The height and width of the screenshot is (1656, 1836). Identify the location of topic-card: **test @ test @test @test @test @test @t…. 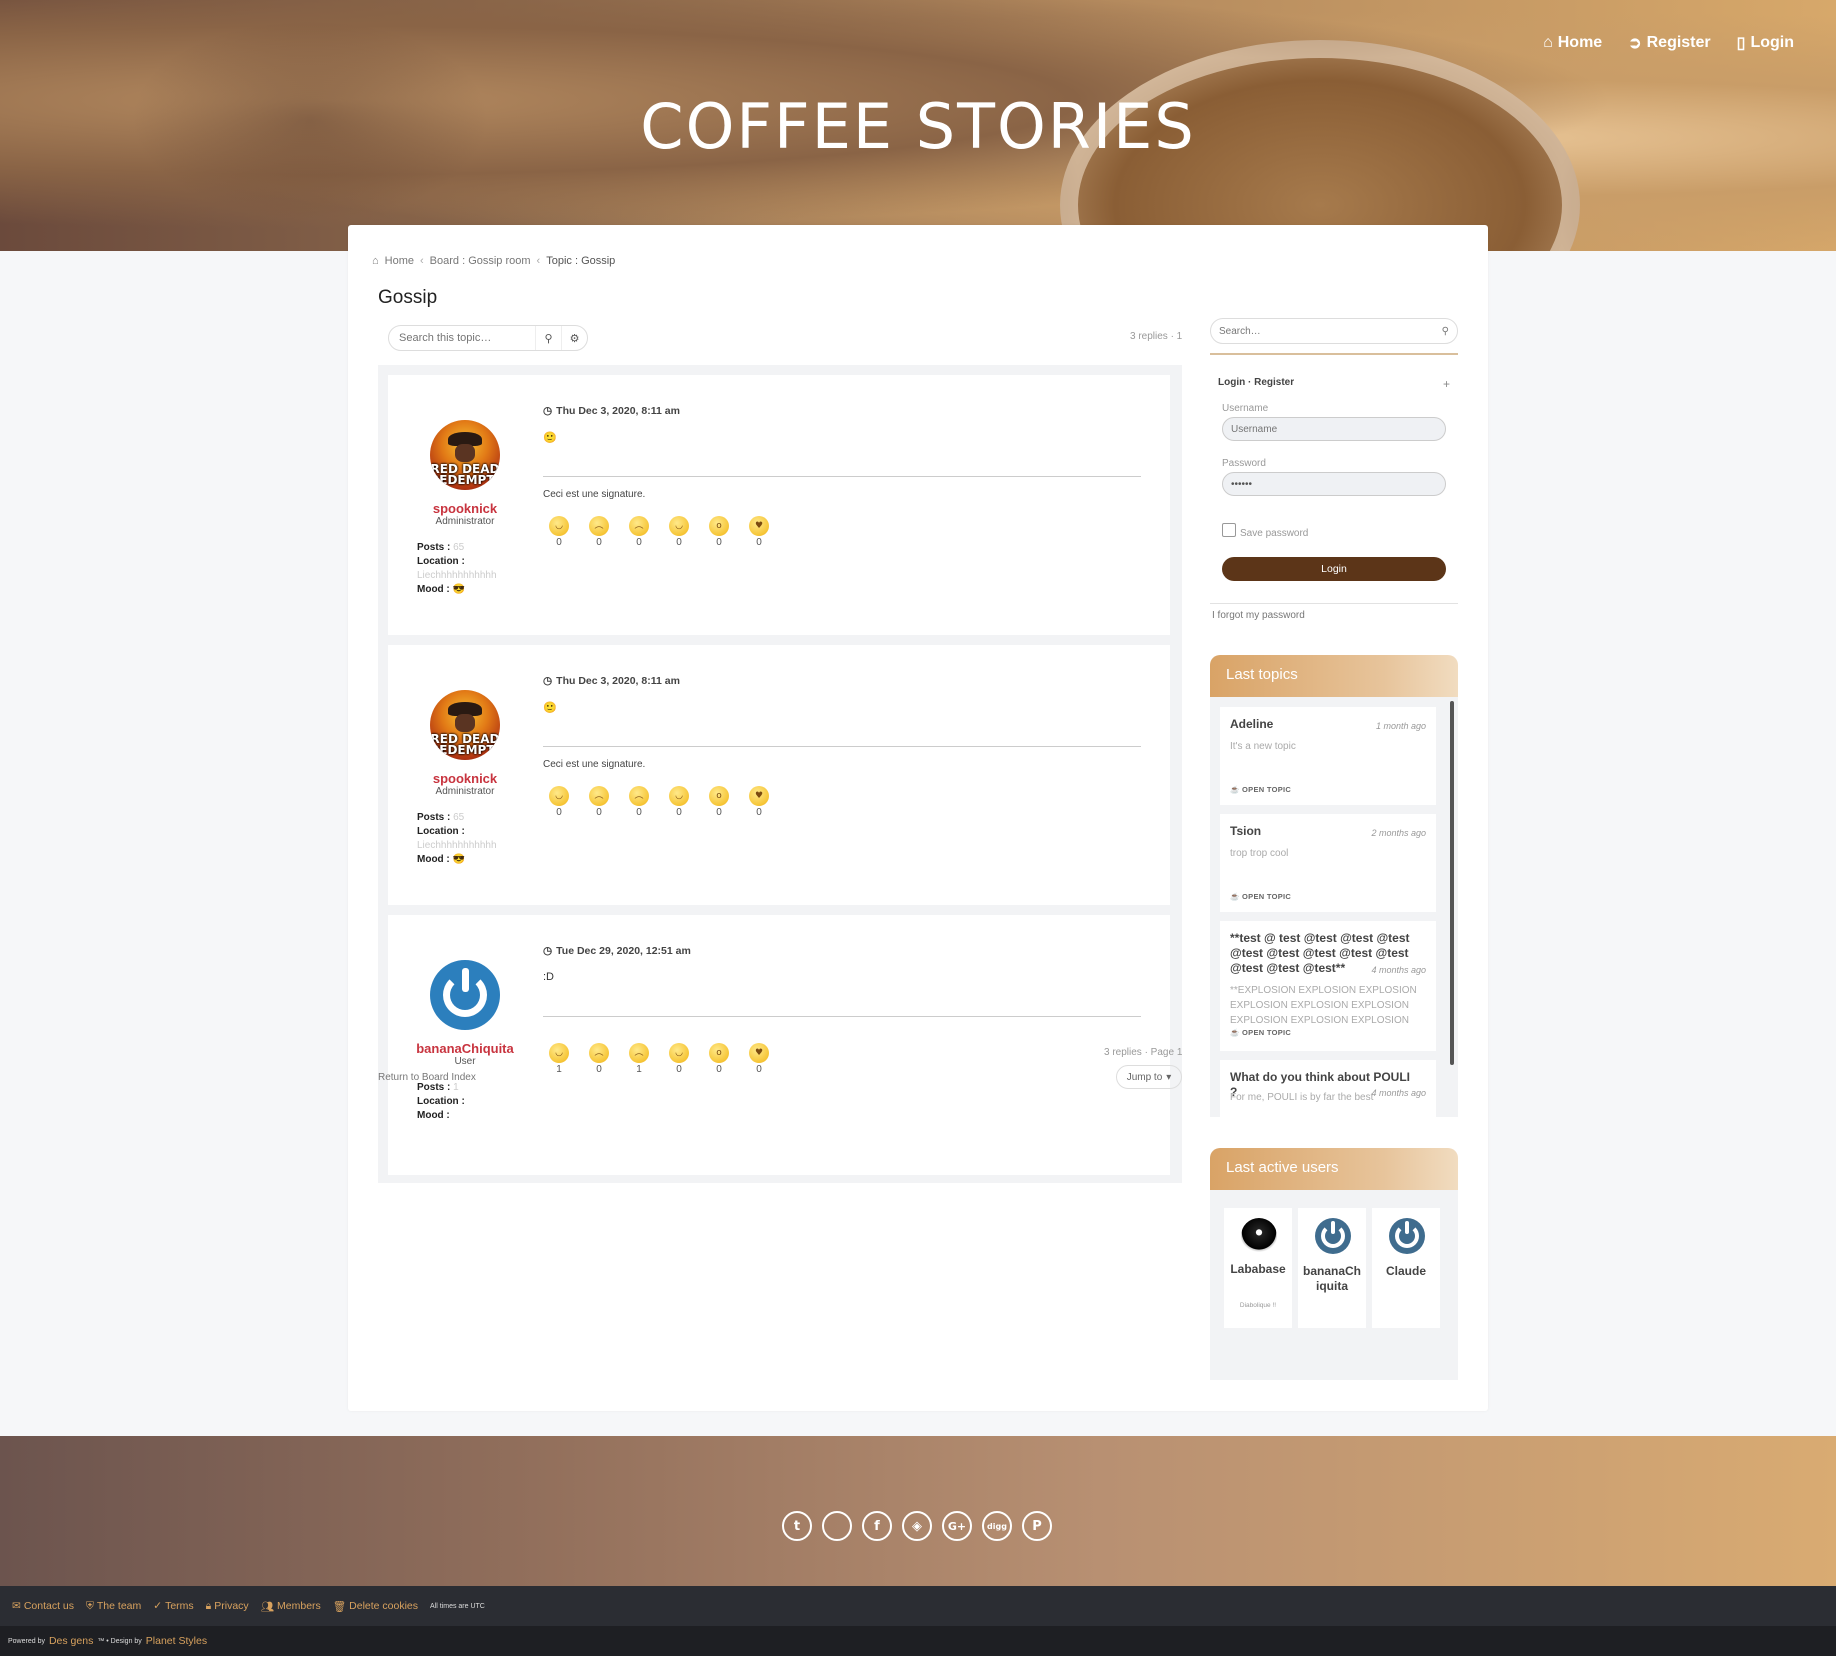
(1328, 986).